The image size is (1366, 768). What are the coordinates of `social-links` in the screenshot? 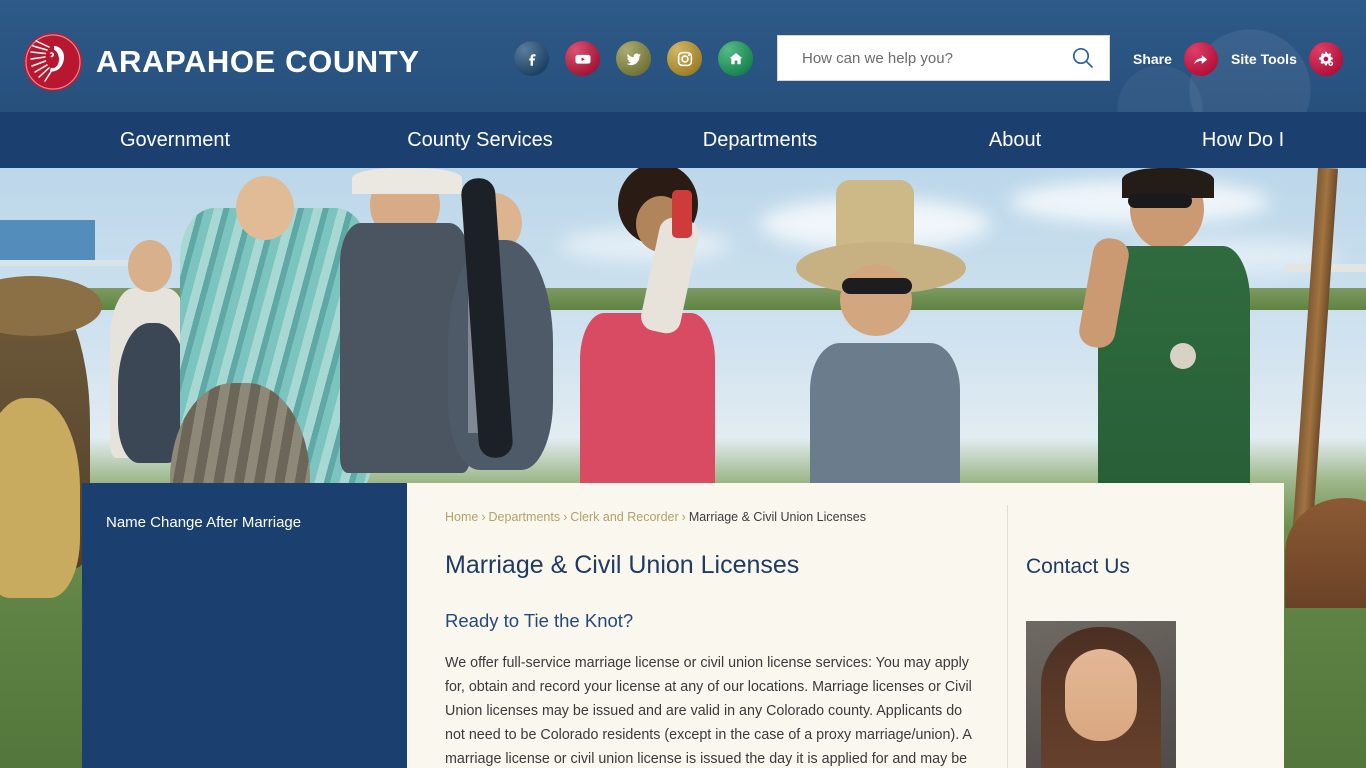 It's located at (633, 58).